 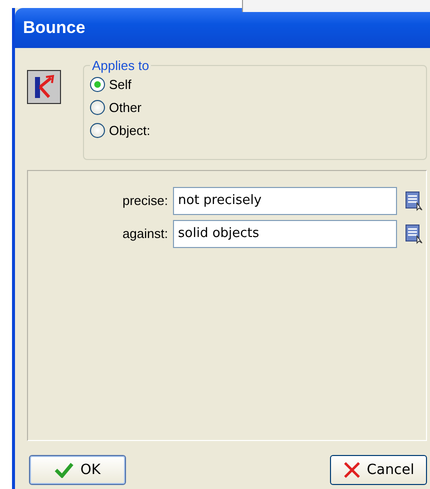 What do you see at coordinates (253, 84) in the screenshot?
I see `radio-option: Self` at bounding box center [253, 84].